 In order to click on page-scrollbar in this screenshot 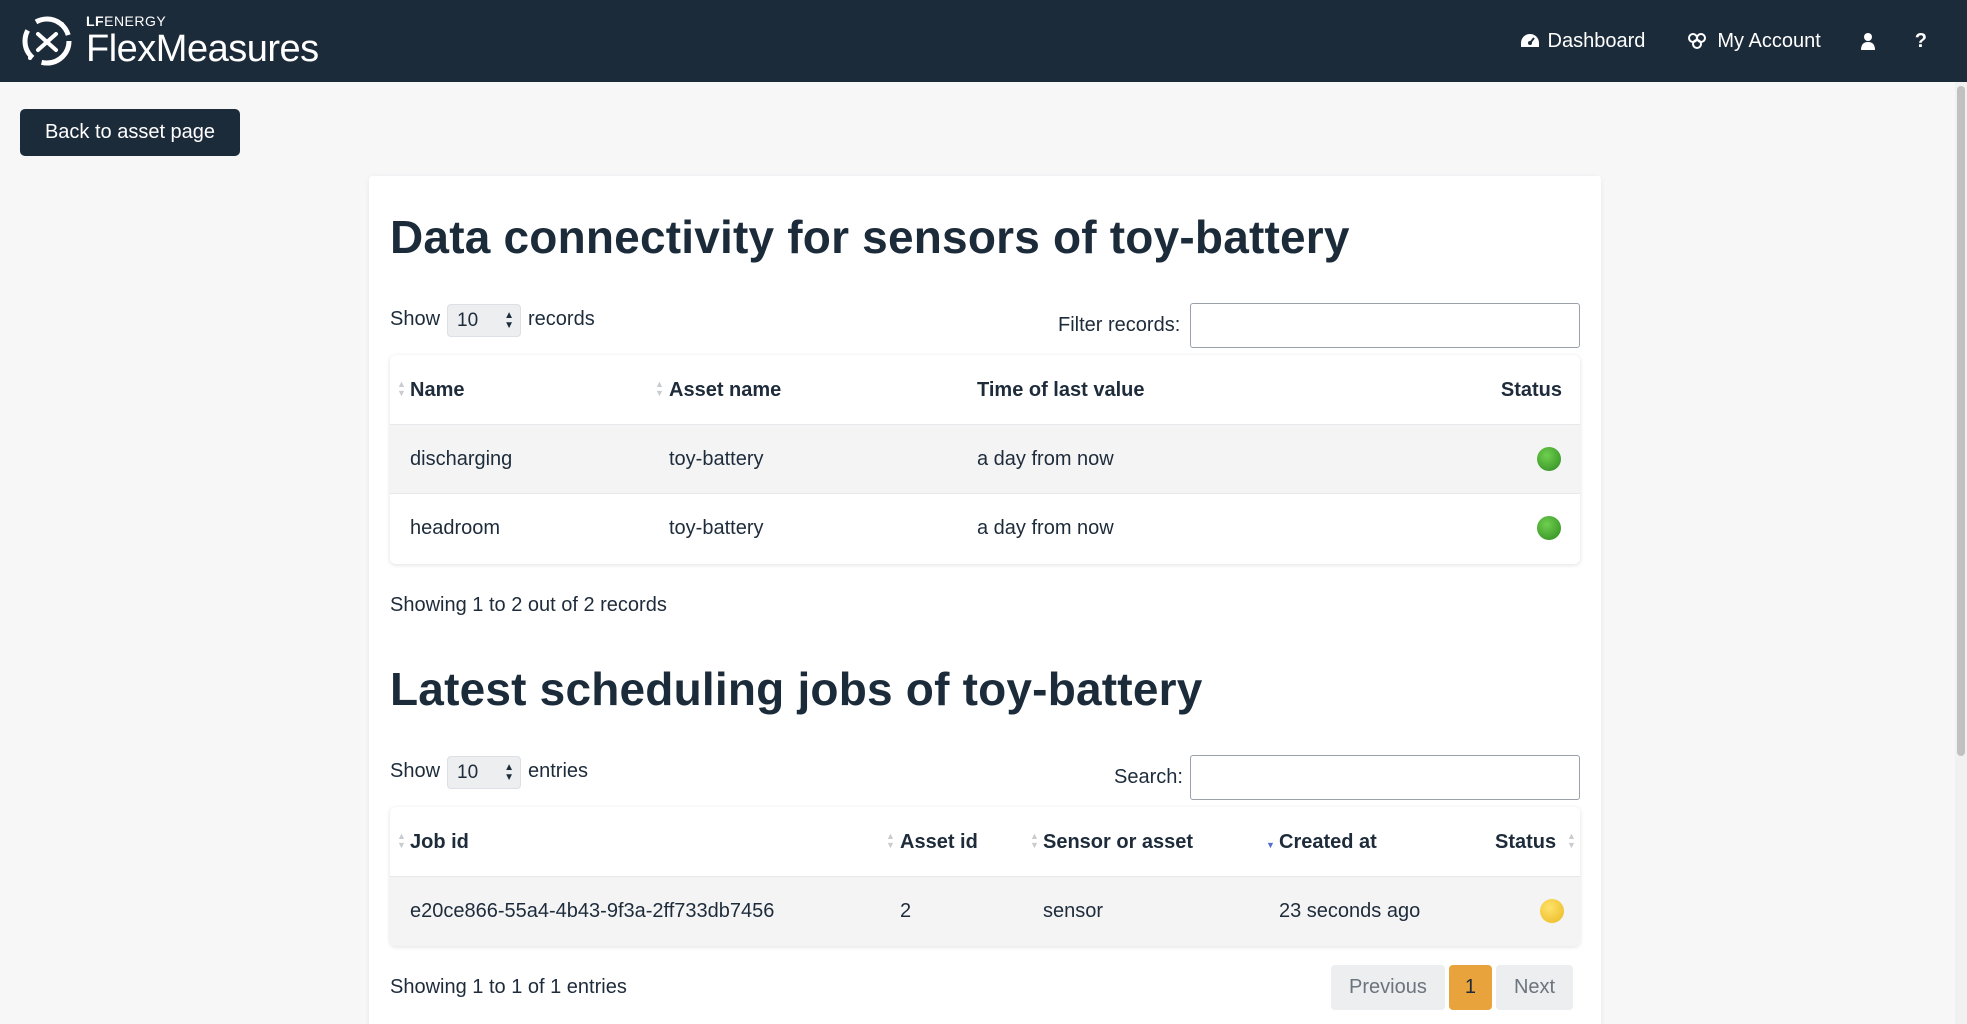, I will do `click(1961, 553)`.